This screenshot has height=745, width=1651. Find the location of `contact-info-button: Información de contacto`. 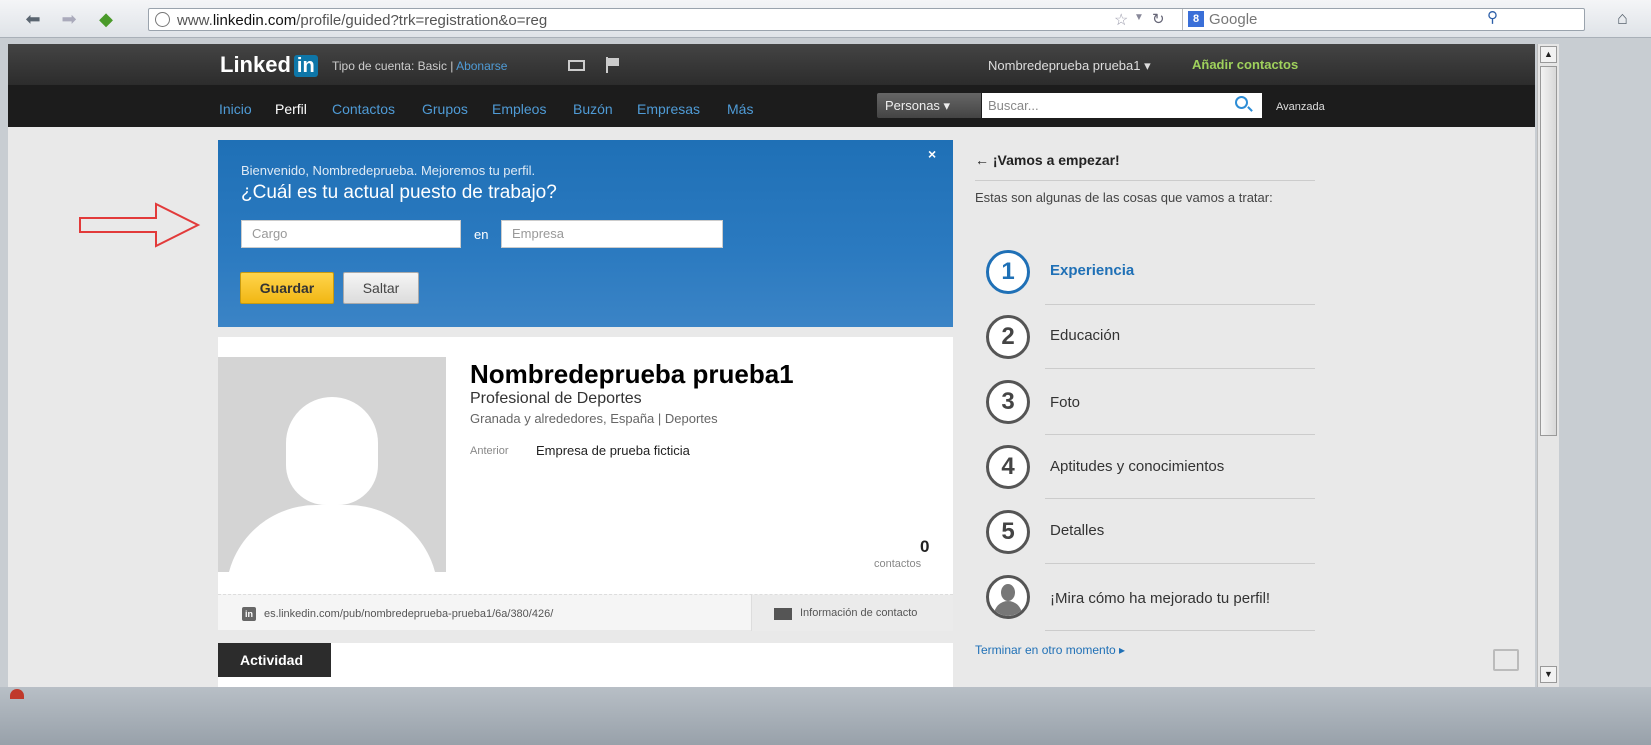

contact-info-button: Información de contacto is located at coordinates (852, 613).